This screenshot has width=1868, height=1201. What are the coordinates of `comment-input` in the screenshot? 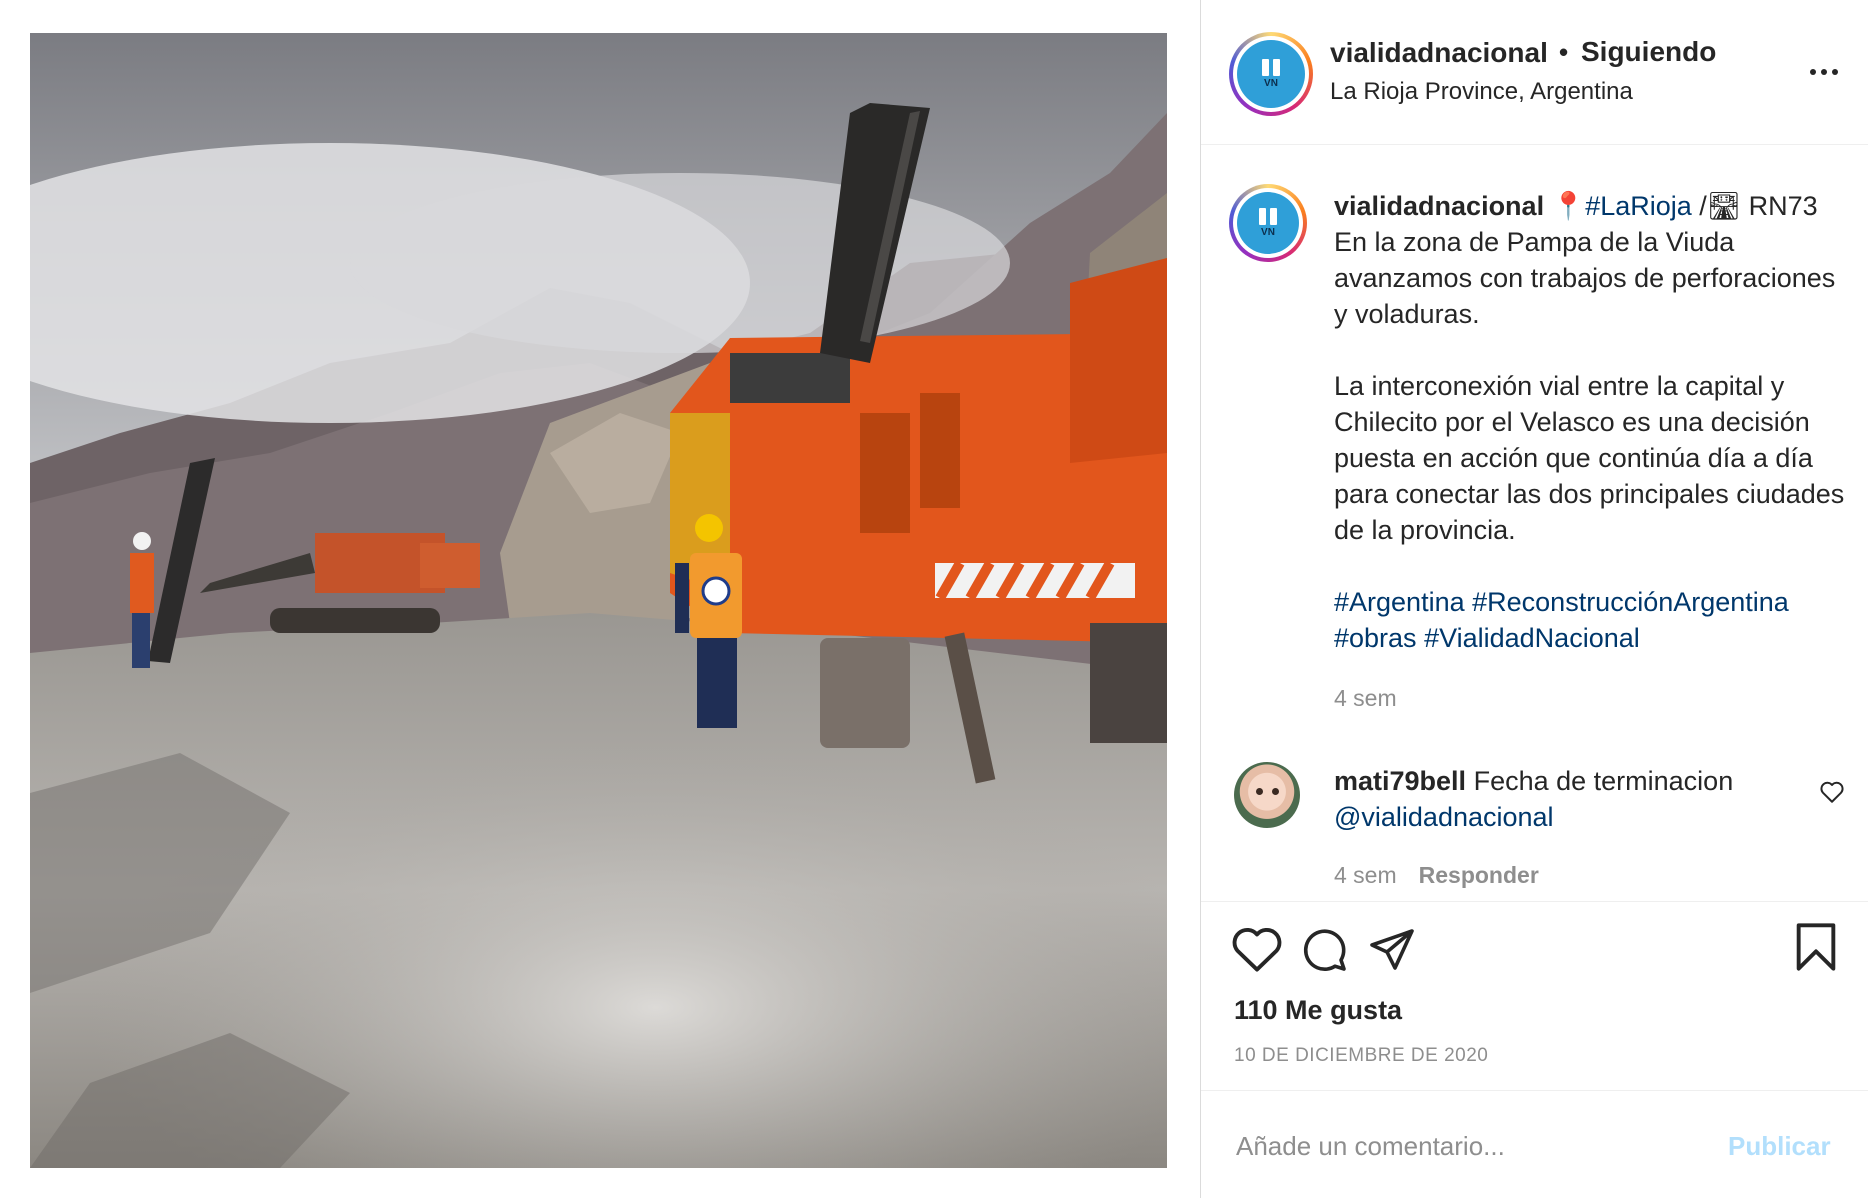 It's located at (1471, 1146).